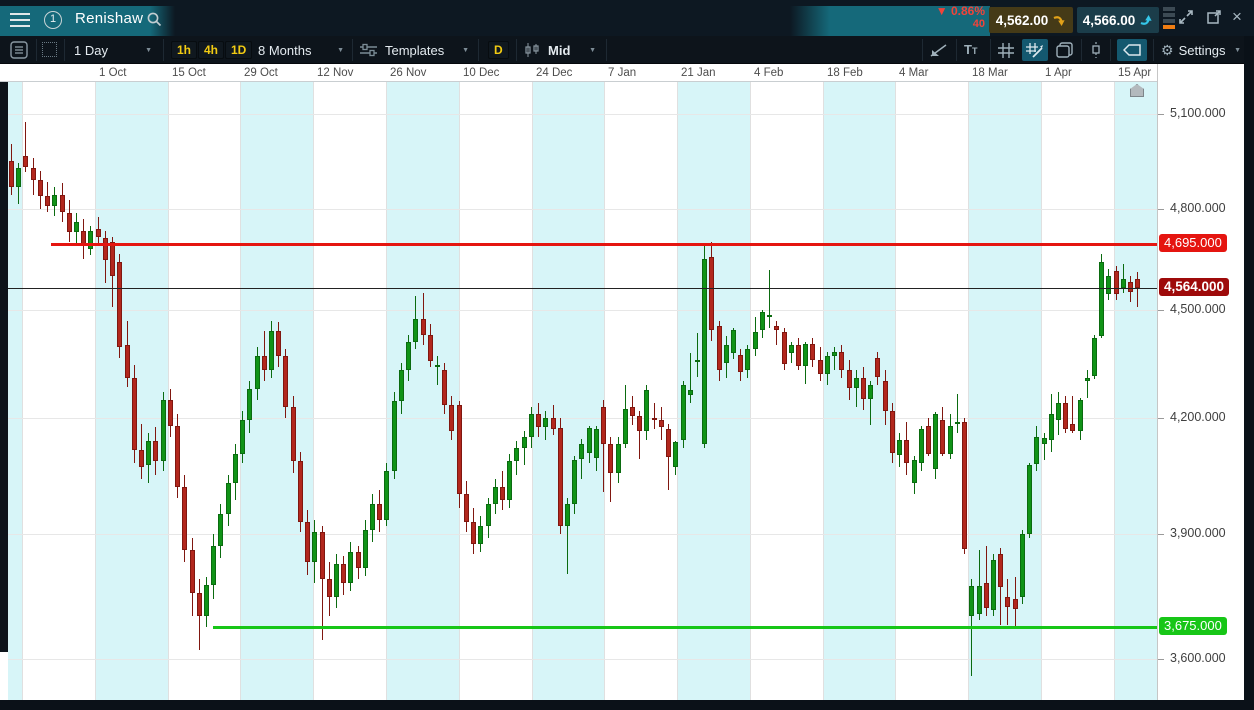 This screenshot has height=710, width=1254. What do you see at coordinates (1201, 50) in the screenshot?
I see `settings-button: ⚙ Settings ▼` at bounding box center [1201, 50].